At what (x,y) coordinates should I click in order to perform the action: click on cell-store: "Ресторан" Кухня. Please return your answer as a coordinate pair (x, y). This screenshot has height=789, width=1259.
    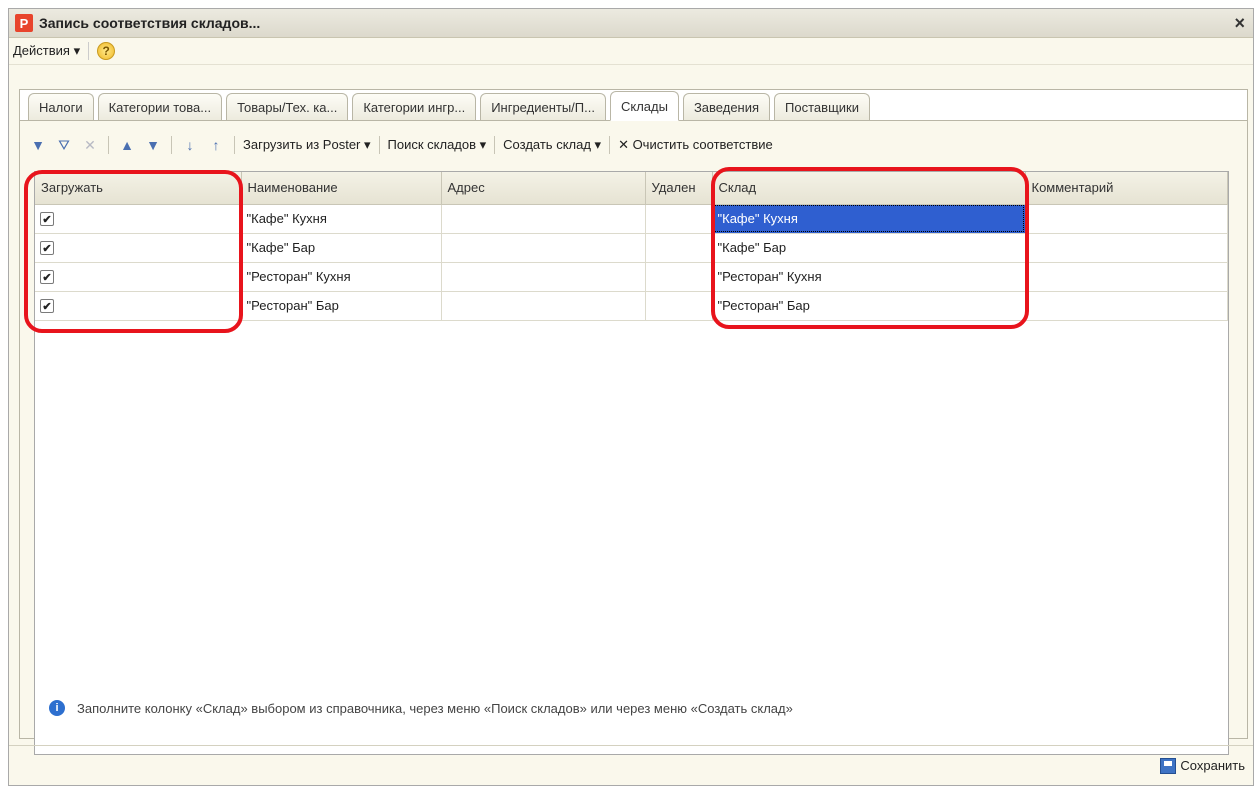
    Looking at the image, I should click on (869, 277).